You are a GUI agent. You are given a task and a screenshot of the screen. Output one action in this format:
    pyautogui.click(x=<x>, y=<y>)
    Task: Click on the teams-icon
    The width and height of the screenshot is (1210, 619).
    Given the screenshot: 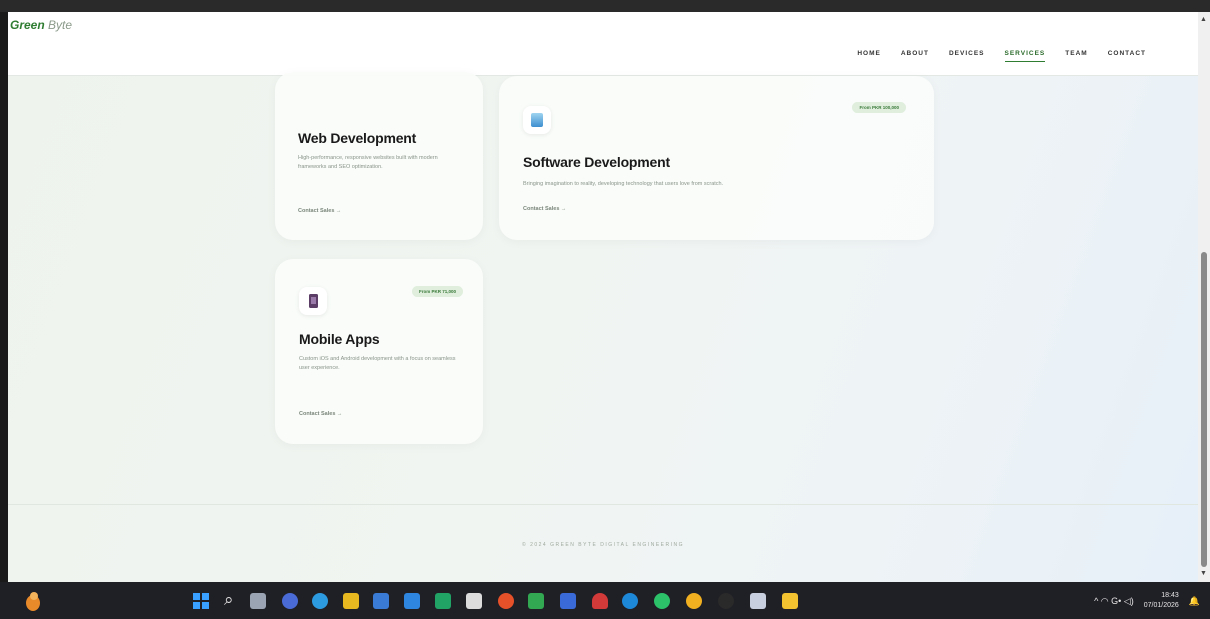 What is the action you would take?
    pyautogui.click(x=568, y=601)
    